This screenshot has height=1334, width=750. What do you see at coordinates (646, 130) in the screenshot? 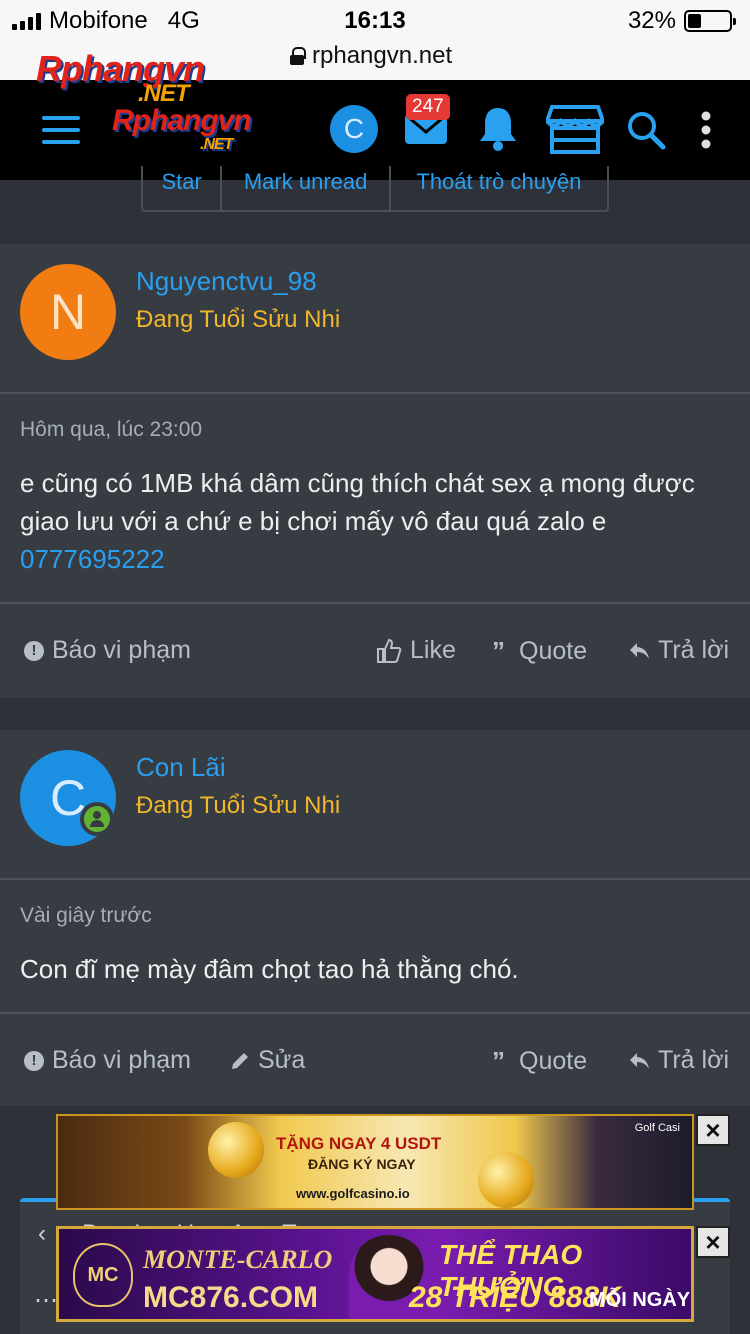
I see `search-icon` at bounding box center [646, 130].